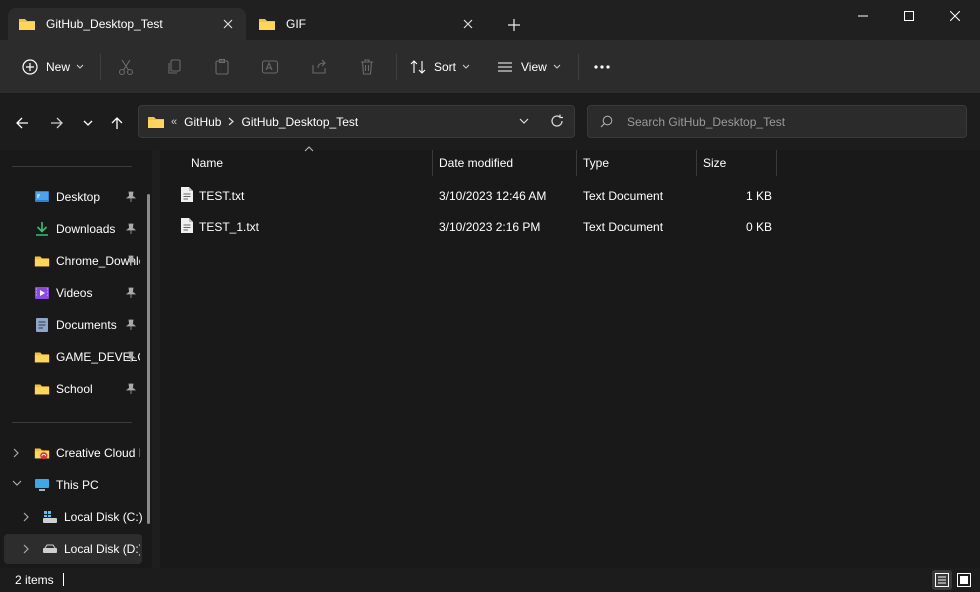 The width and height of the screenshot is (980, 592). I want to click on delete-icon, so click(367, 67).